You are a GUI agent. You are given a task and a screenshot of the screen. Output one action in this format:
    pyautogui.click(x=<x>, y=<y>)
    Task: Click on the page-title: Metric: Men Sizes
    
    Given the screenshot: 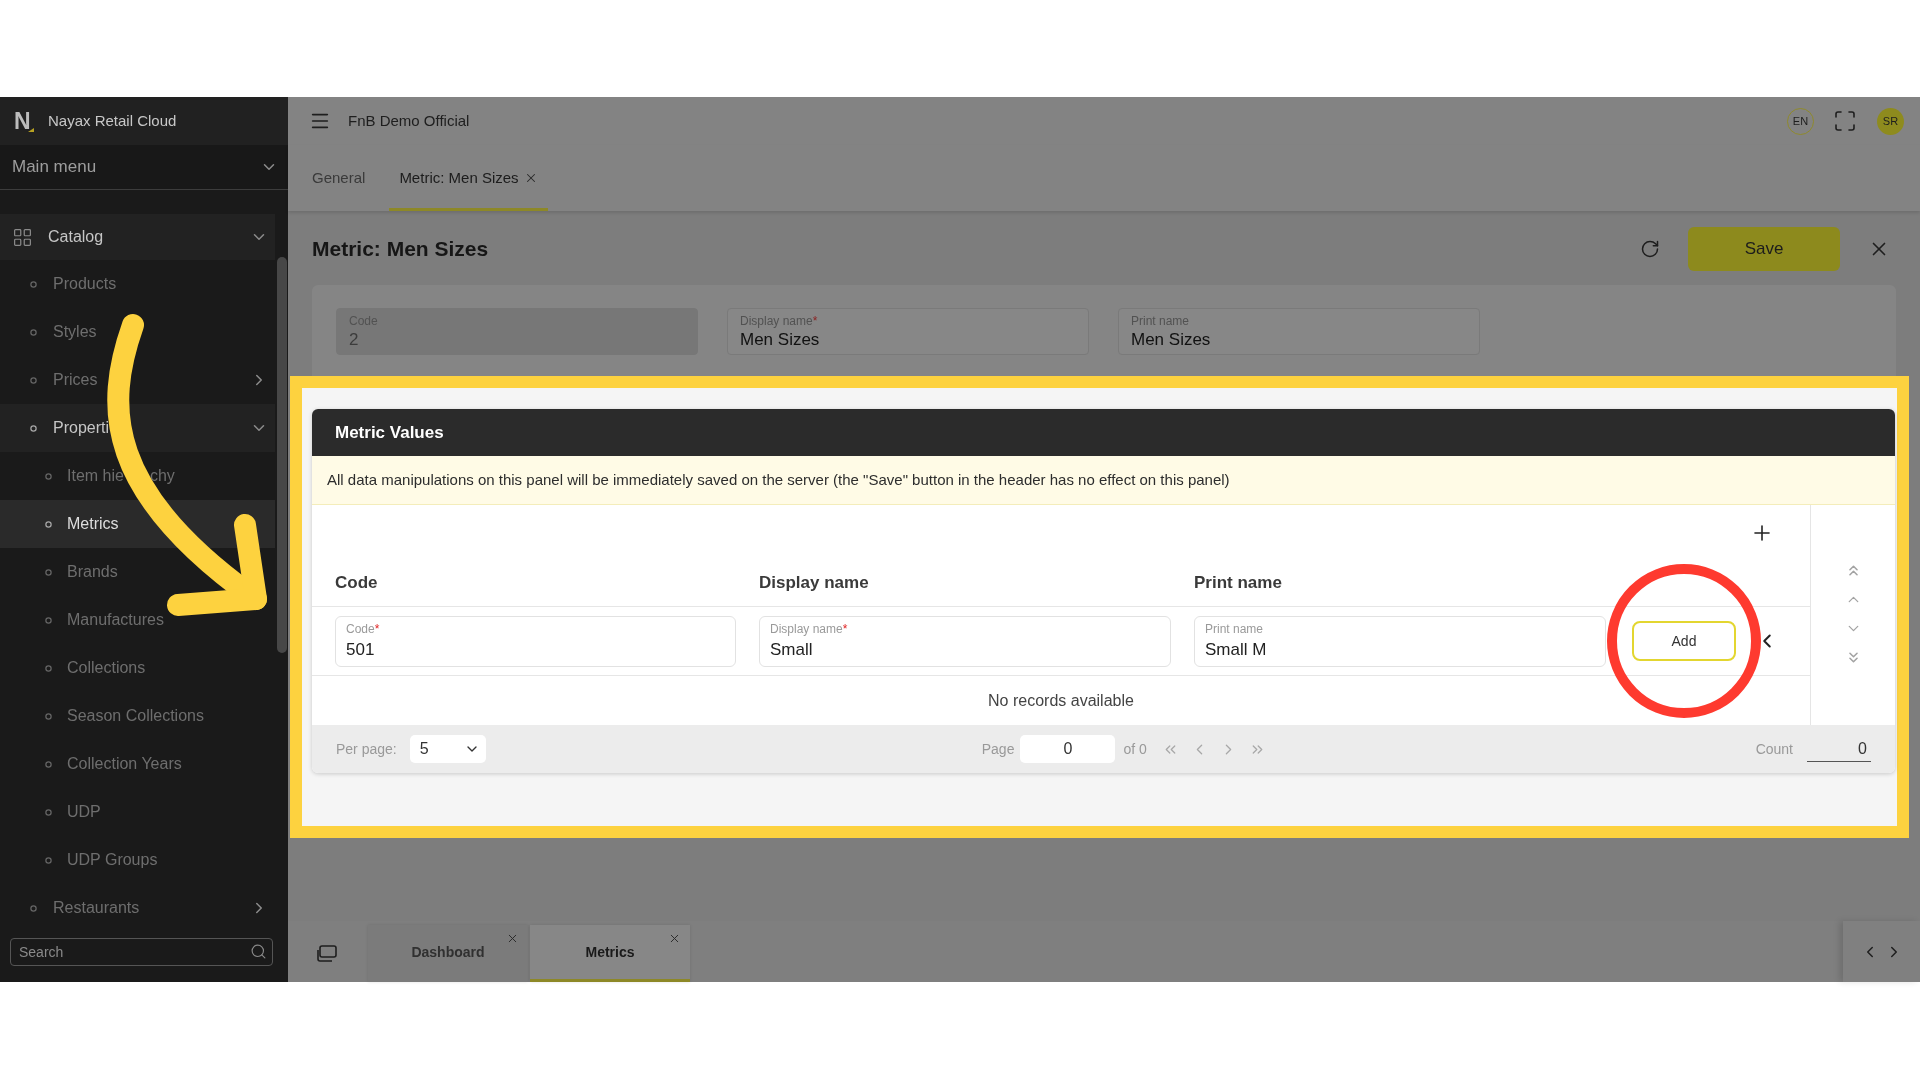 What is the action you would take?
    pyautogui.click(x=401, y=249)
    